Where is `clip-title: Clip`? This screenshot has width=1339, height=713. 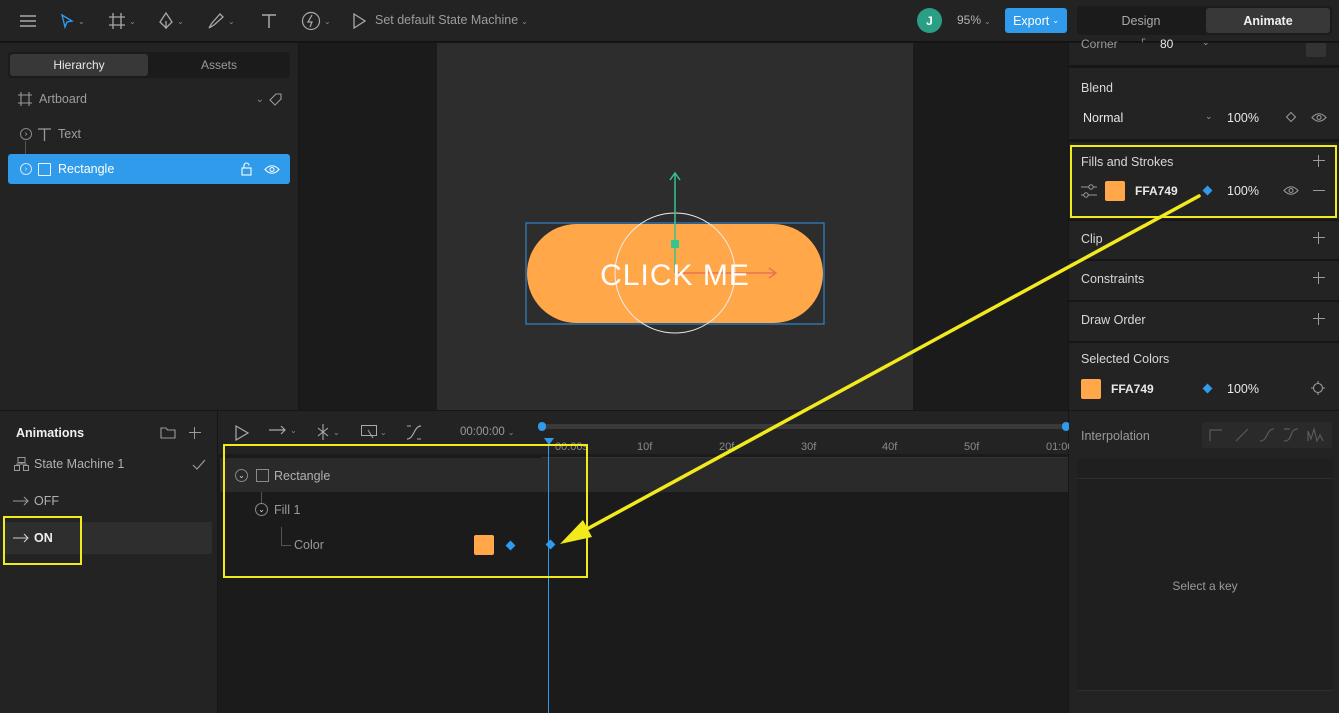 clip-title: Clip is located at coordinates (1092, 239).